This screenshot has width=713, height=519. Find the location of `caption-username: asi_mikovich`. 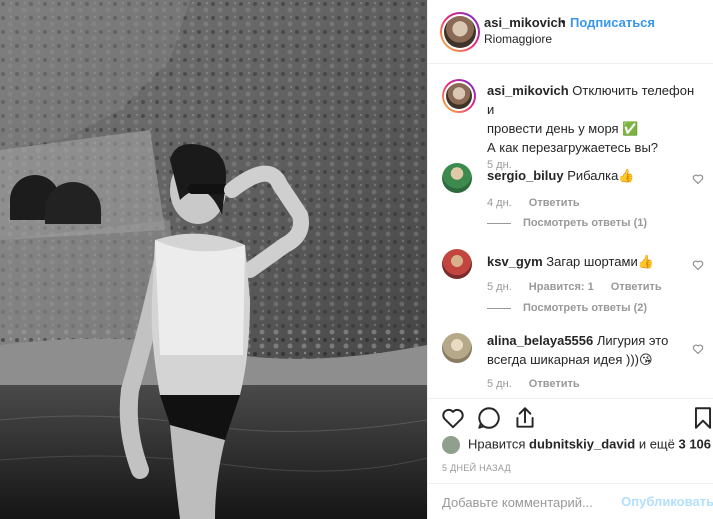

caption-username: asi_mikovich is located at coordinates (528, 90).